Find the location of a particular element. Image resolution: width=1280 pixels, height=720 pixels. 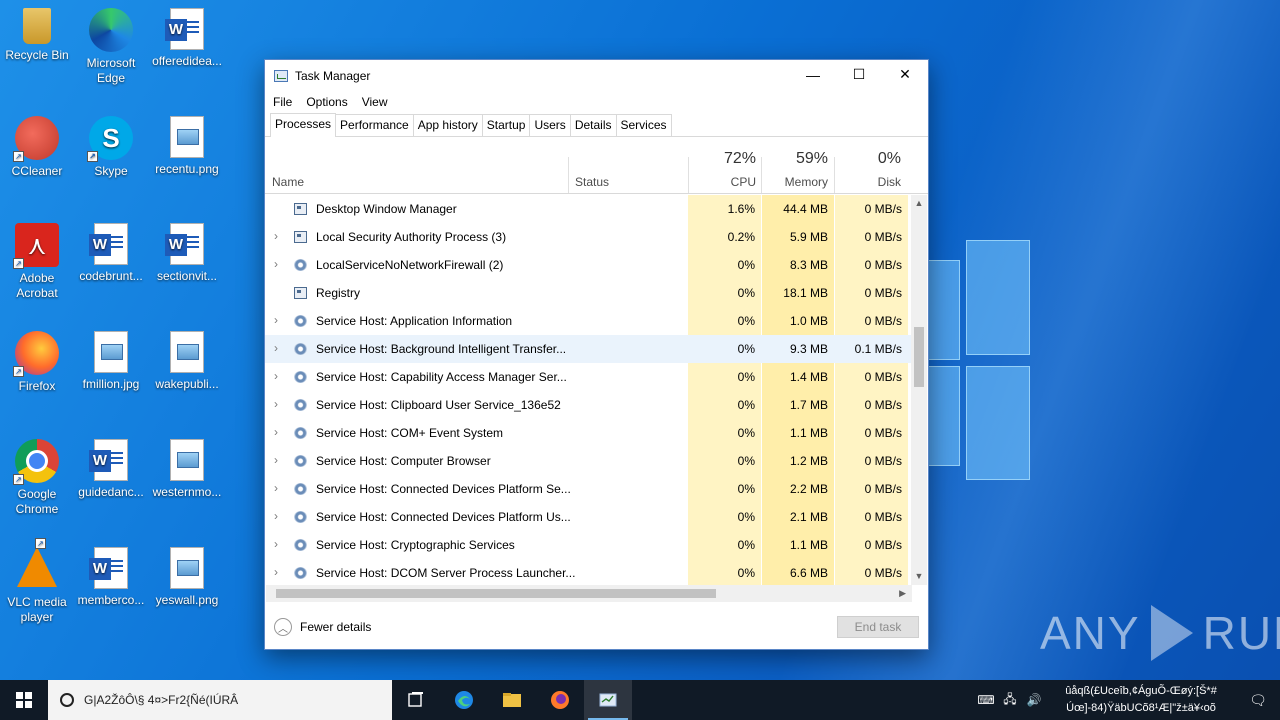

tab-startup: Startup is located at coordinates (506, 125).